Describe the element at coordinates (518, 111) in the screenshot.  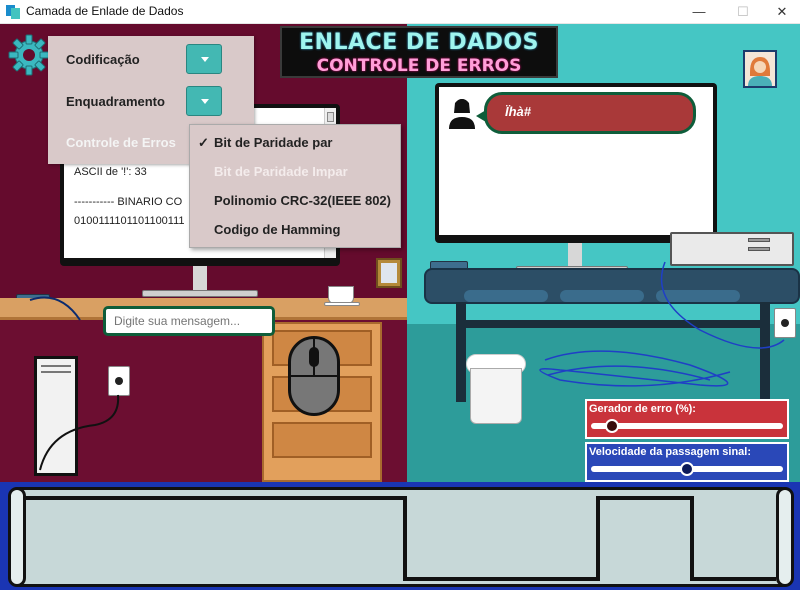
I see `received-message-text: Ïhà#` at that location.